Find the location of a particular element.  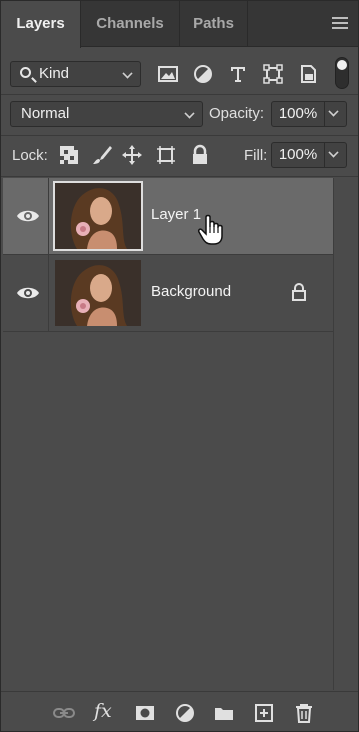

layers-bottom-toolbar: fx is located at coordinates (179, 711).